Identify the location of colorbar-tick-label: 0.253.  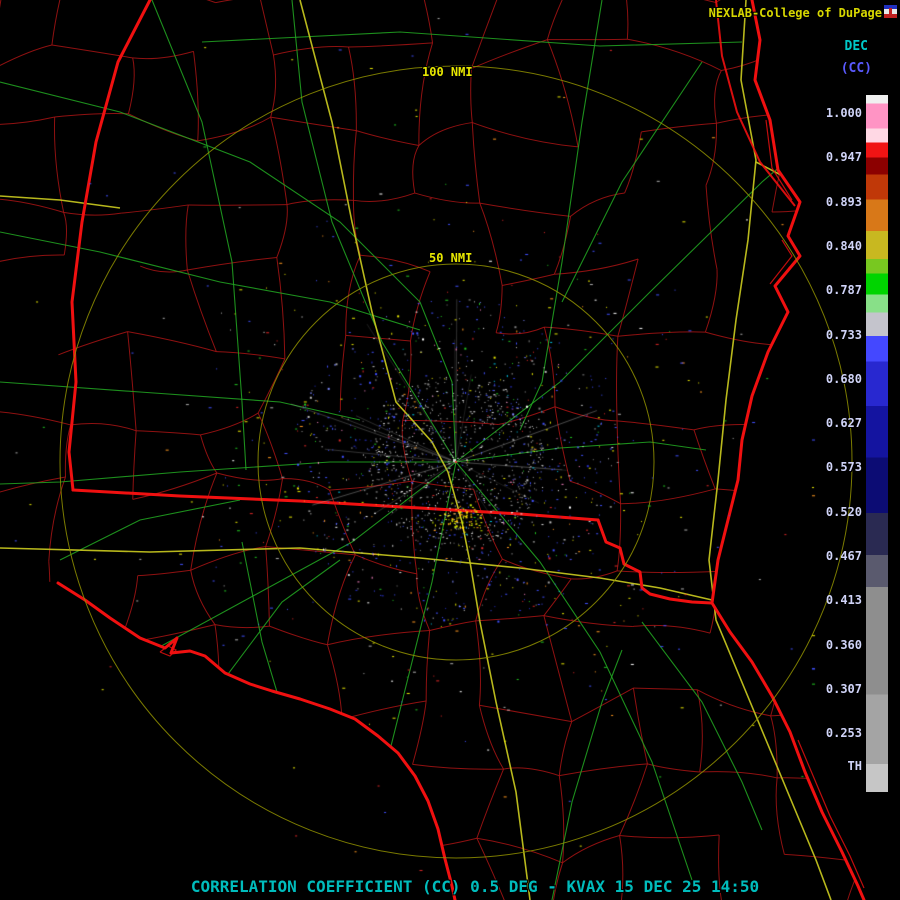
(843, 733).